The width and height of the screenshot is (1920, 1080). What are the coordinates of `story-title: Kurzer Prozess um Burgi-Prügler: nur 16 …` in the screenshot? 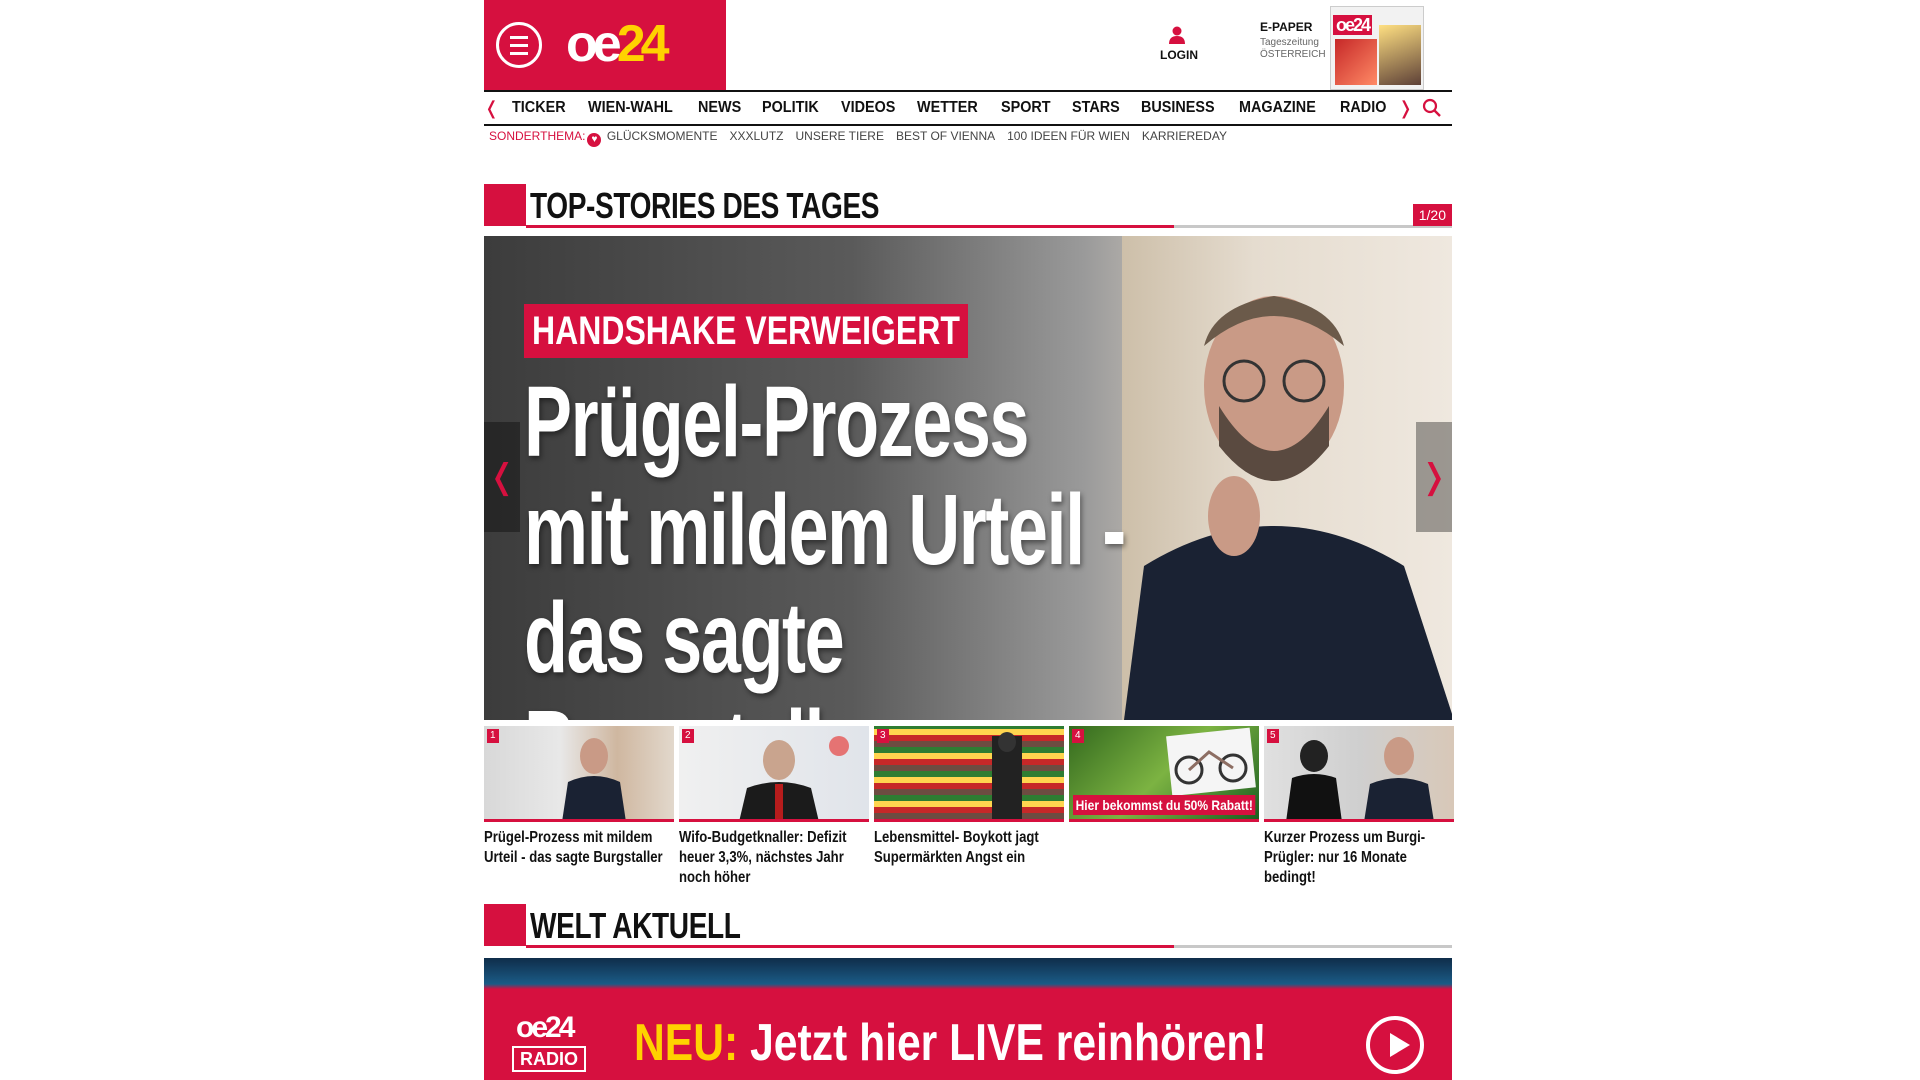 It's located at (1345, 857).